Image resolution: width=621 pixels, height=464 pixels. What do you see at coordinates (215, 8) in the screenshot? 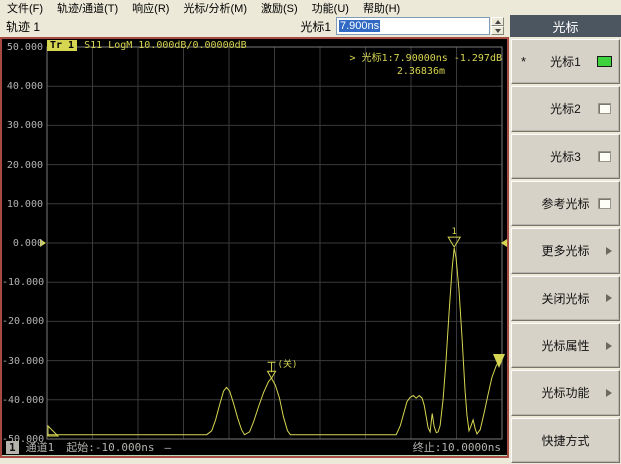
I see `menu-marker-analysis: 光标/分析(M)` at bounding box center [215, 8].